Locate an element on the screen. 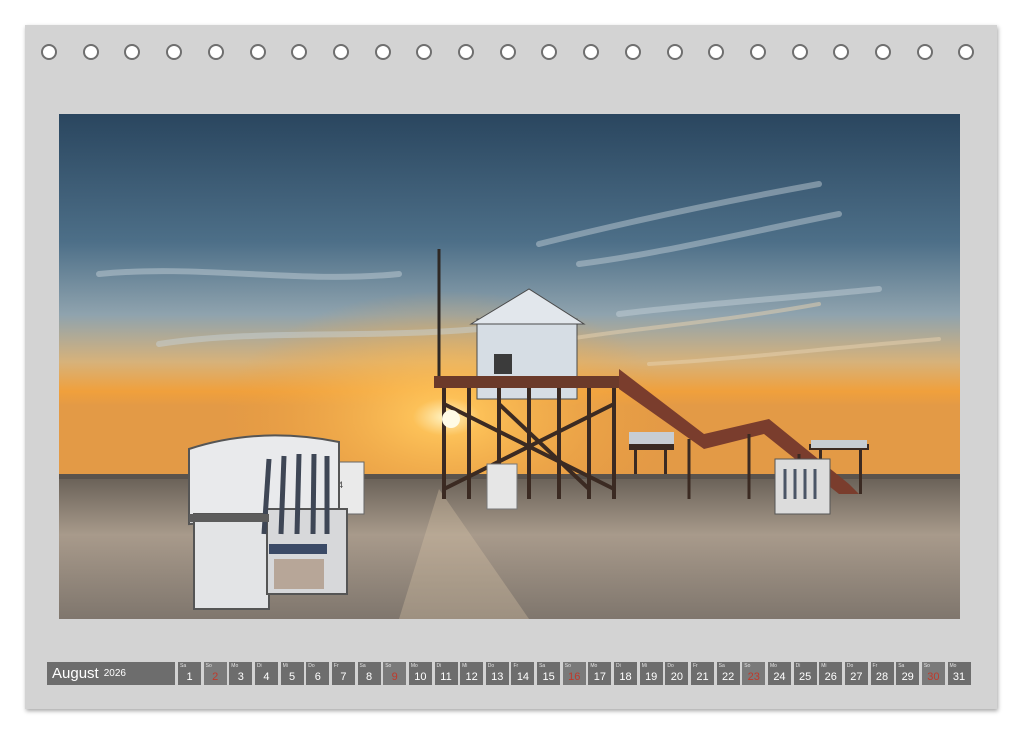 This screenshot has height=733, width=1020. calendar-day-cell: So 2 is located at coordinates (215, 673).